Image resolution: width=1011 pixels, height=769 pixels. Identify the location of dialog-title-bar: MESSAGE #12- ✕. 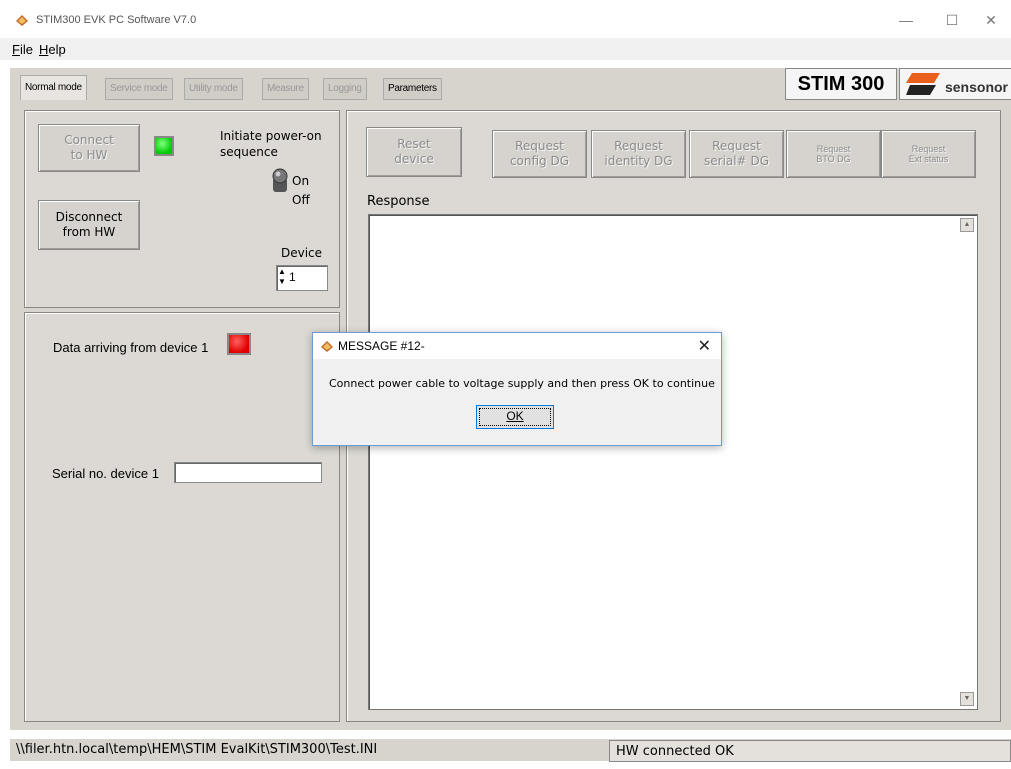
(517, 346).